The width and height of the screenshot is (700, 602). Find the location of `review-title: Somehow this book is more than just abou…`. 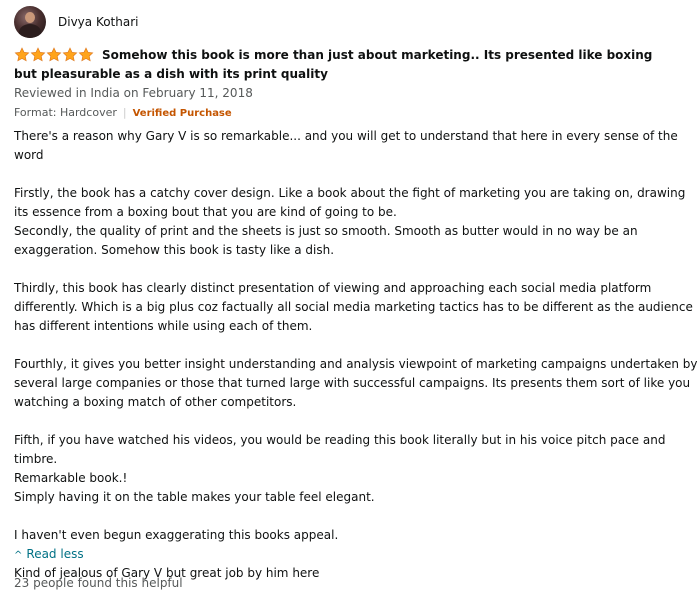

review-title: Somehow this book is more than just abou… is located at coordinates (333, 64).